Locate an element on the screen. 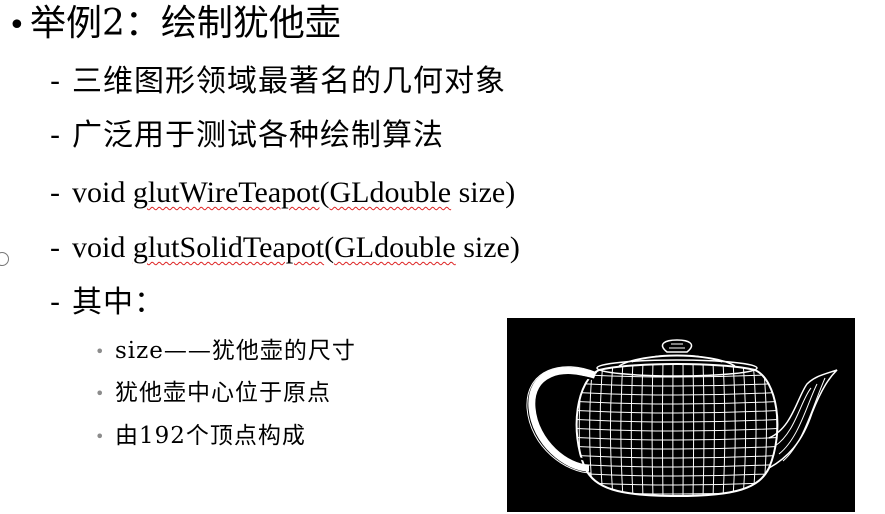 This screenshot has width=885, height=514. slide-title: • 举例2：绘制犹他壶 is located at coordinates (174, 25).